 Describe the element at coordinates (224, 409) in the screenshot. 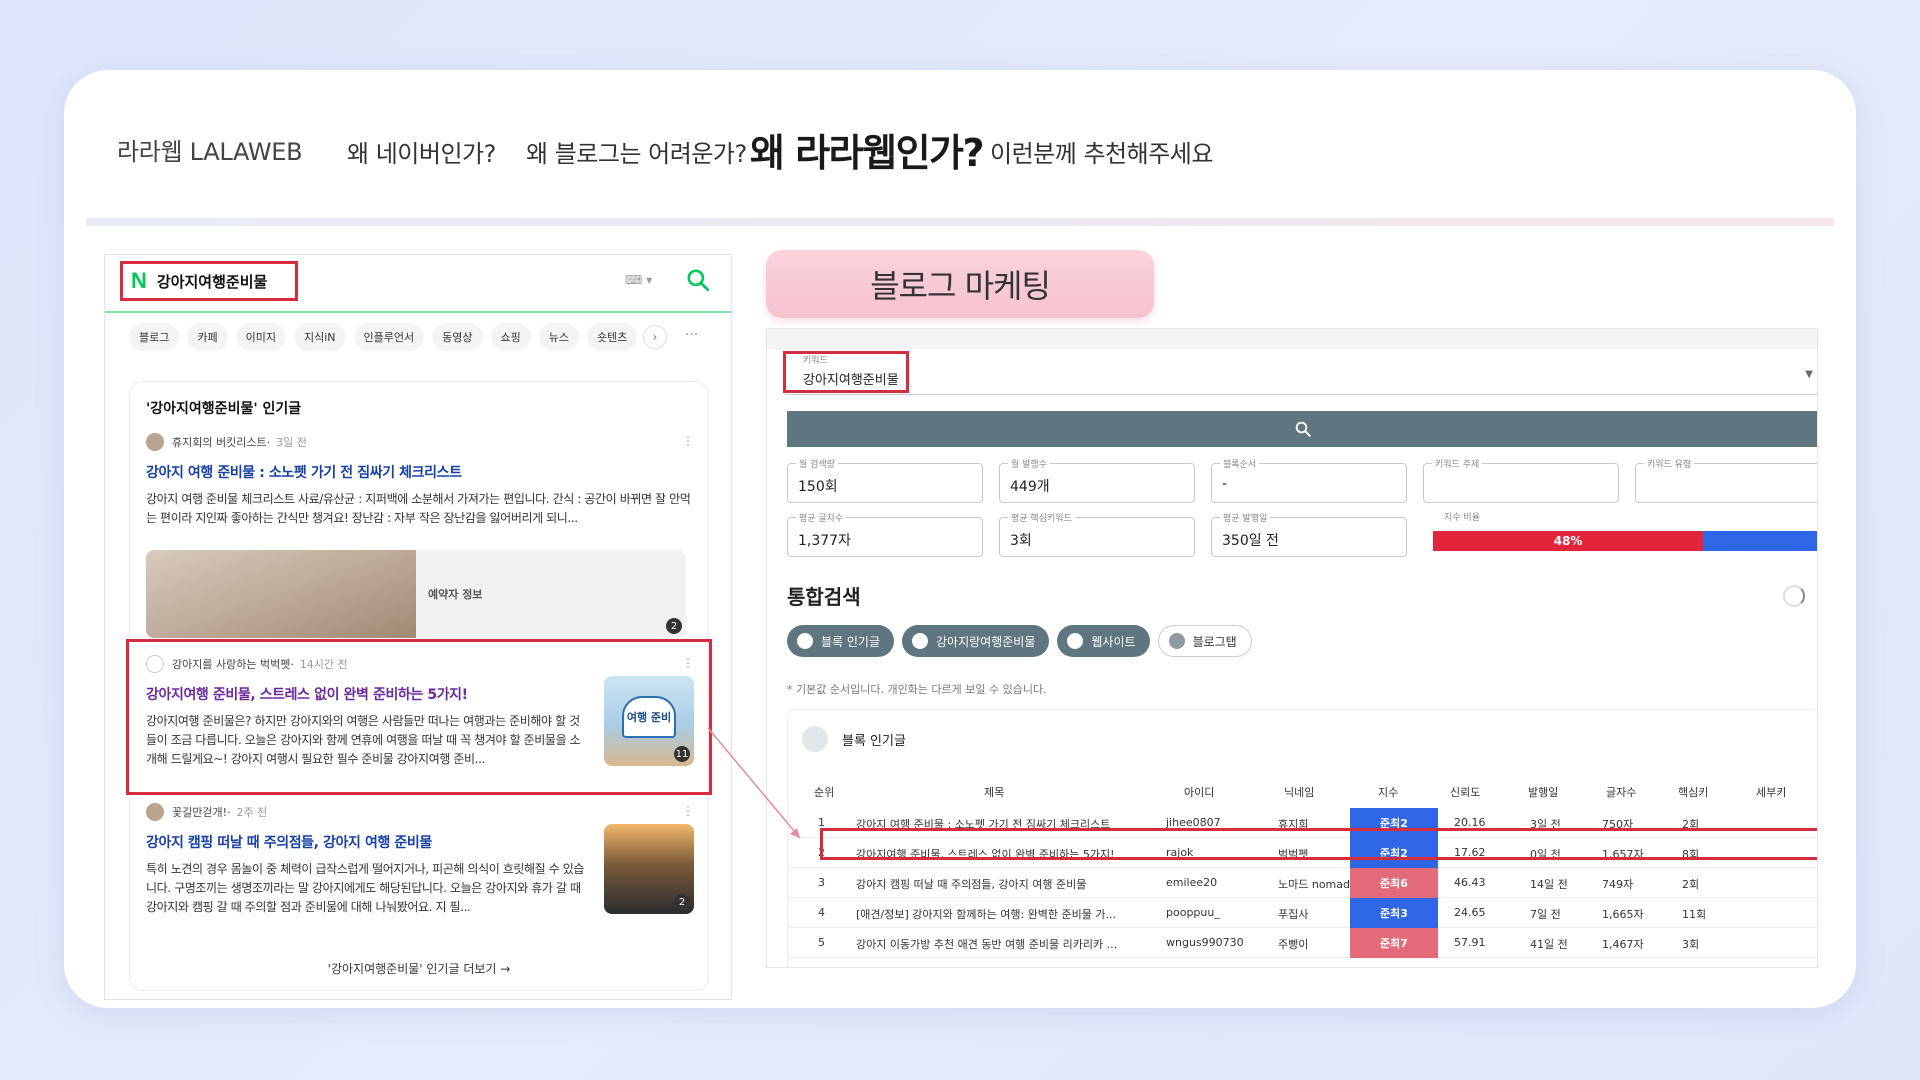

I see `panel-title: '강아지여행준비물' 인기글` at that location.